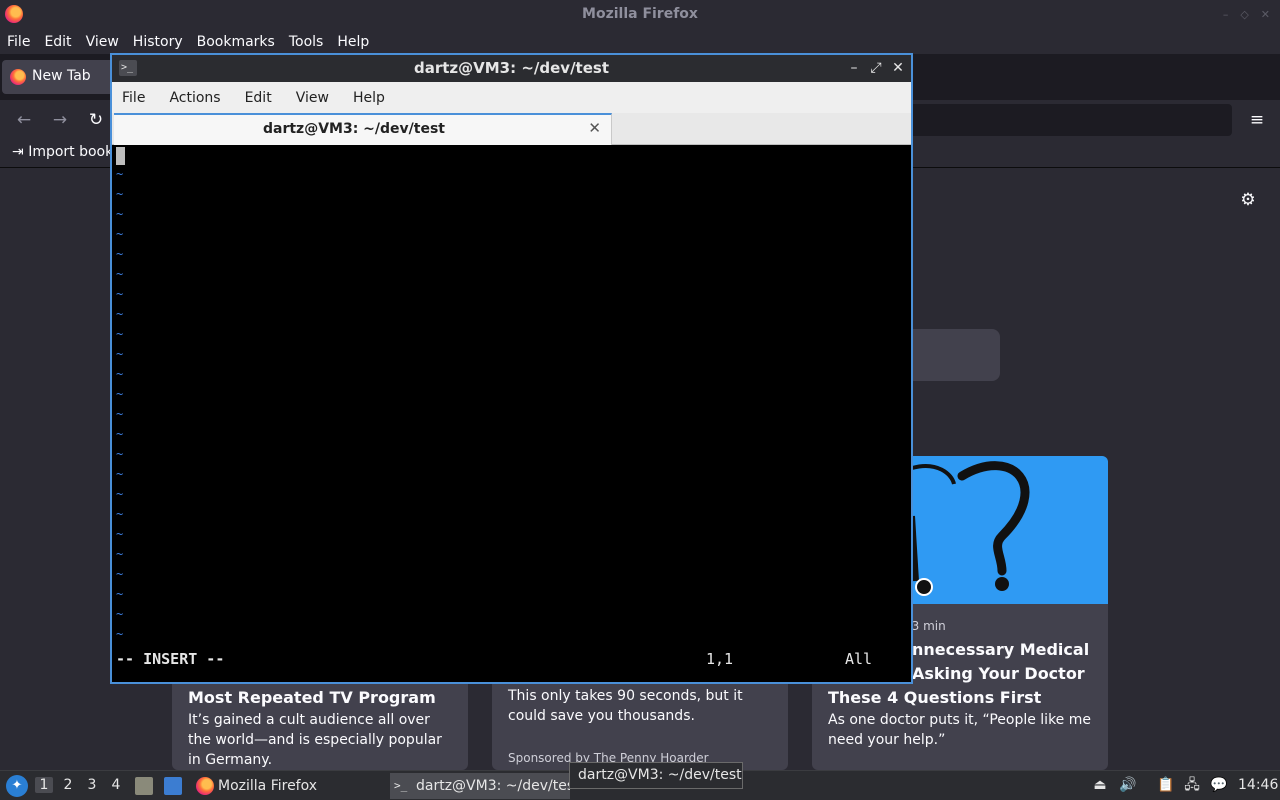 This screenshot has height=800, width=1280. What do you see at coordinates (68, 785) in the screenshot?
I see `workspace-2: 2` at bounding box center [68, 785].